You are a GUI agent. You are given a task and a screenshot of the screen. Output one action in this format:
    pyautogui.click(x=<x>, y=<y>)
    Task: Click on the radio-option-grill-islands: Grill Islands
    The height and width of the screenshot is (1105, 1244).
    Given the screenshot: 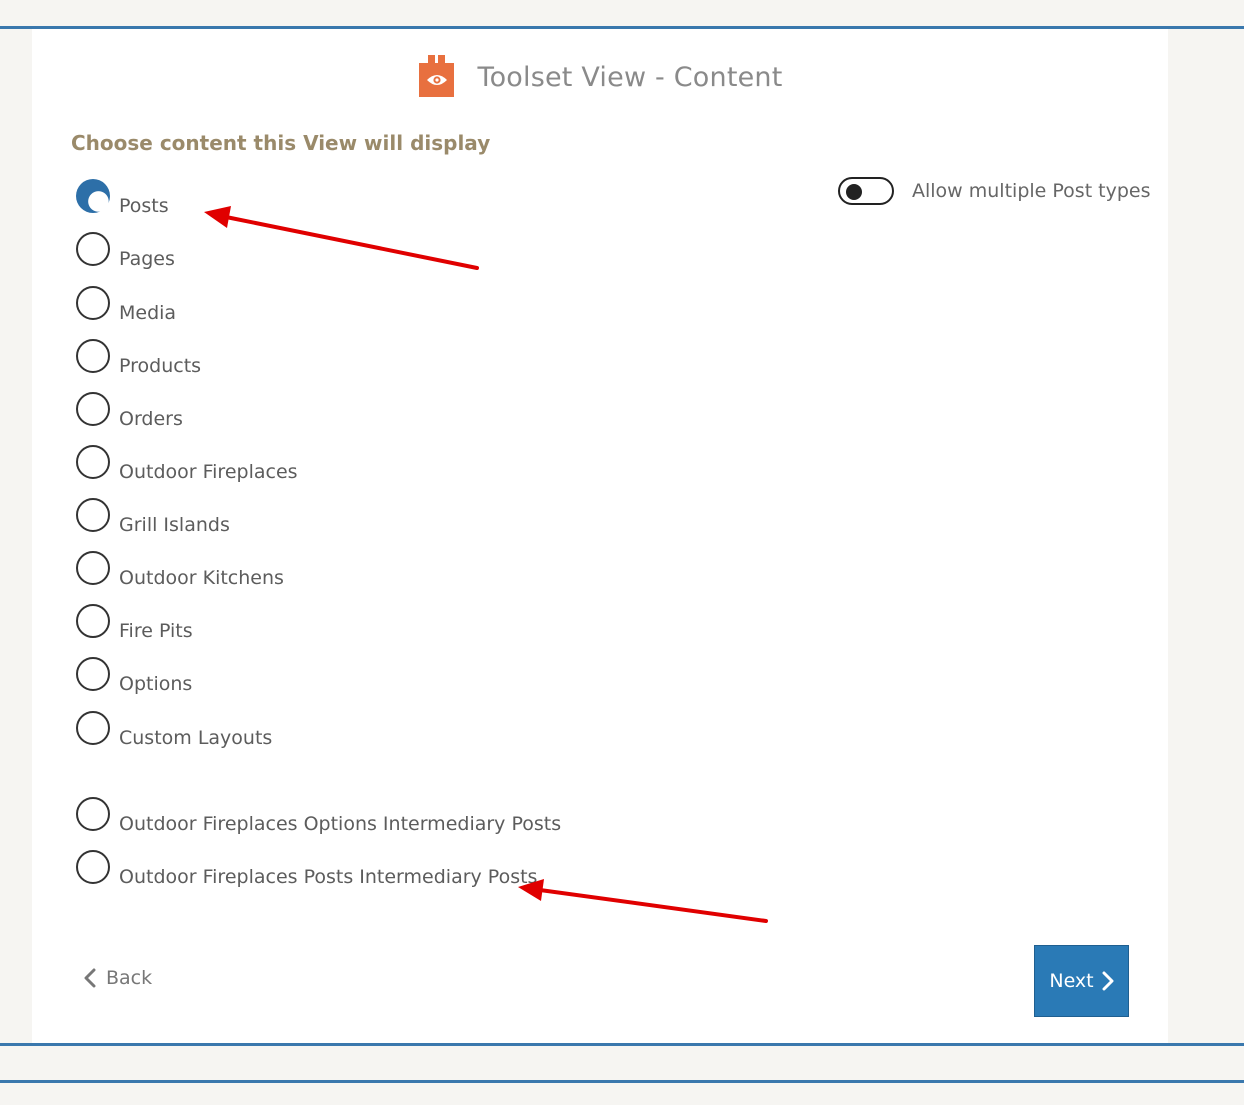 What is the action you would take?
    pyautogui.click(x=153, y=520)
    